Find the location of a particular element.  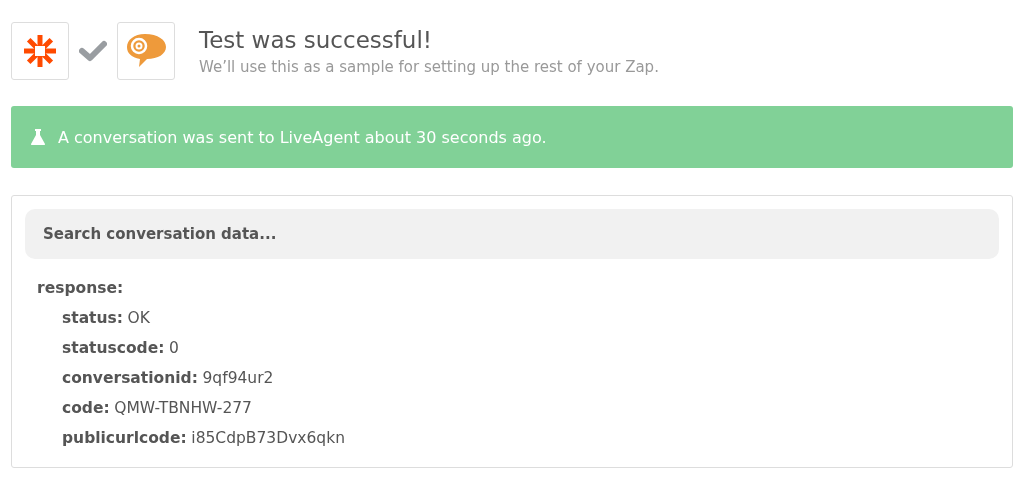

page-title: Test was successful! is located at coordinates (316, 39).